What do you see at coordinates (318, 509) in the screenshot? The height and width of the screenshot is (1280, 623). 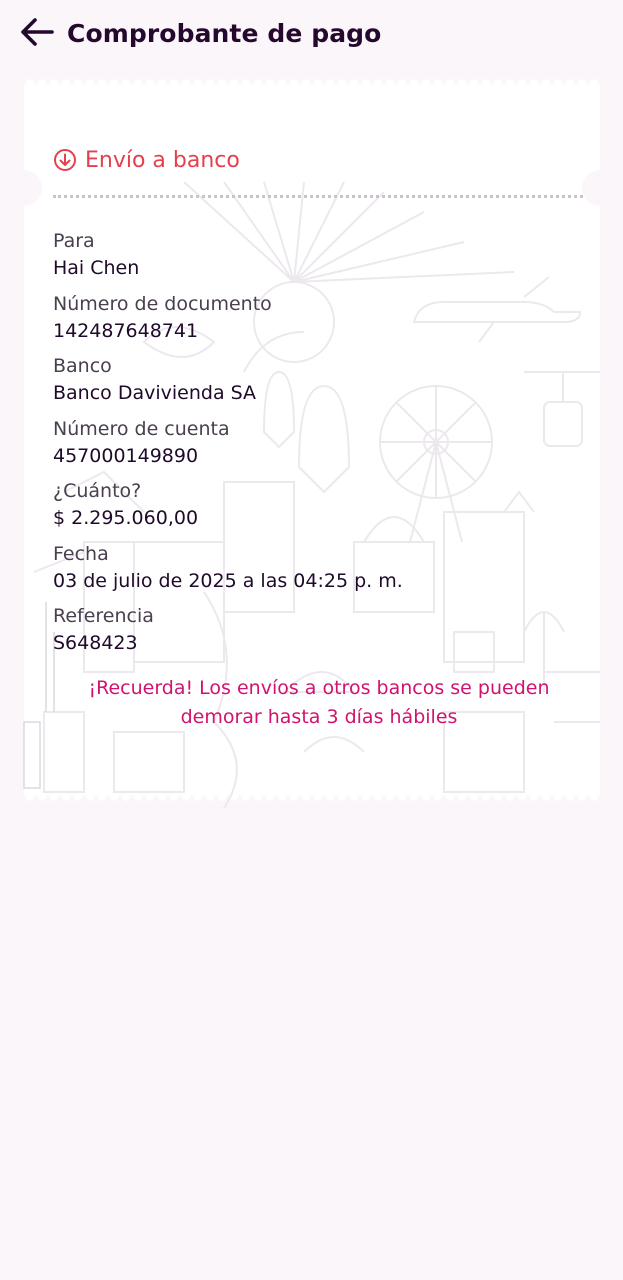 I see `field-amount: ¿Cuánto? $ 2.295.060,00` at bounding box center [318, 509].